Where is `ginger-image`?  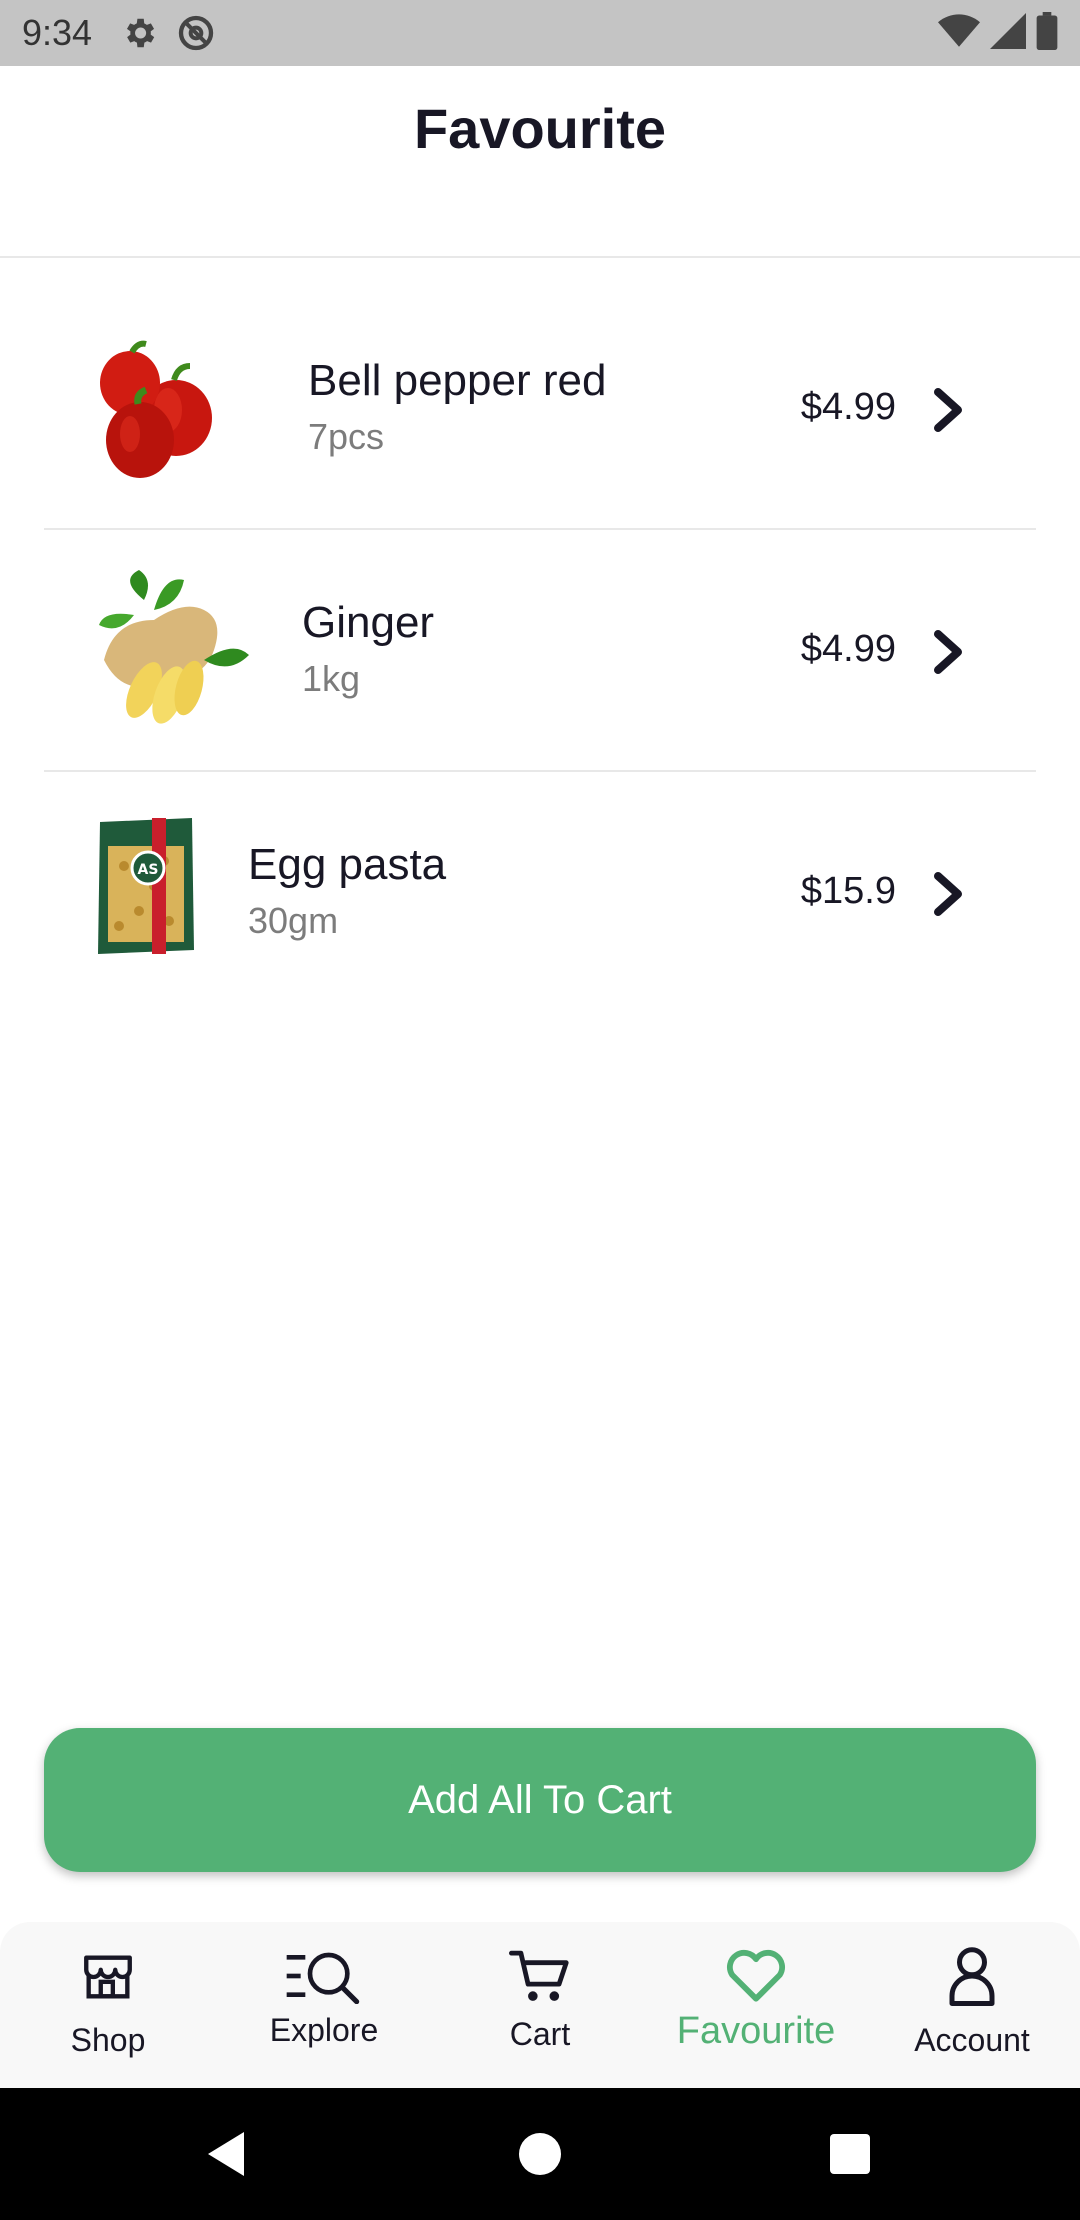
ginger-image is located at coordinates (169, 650).